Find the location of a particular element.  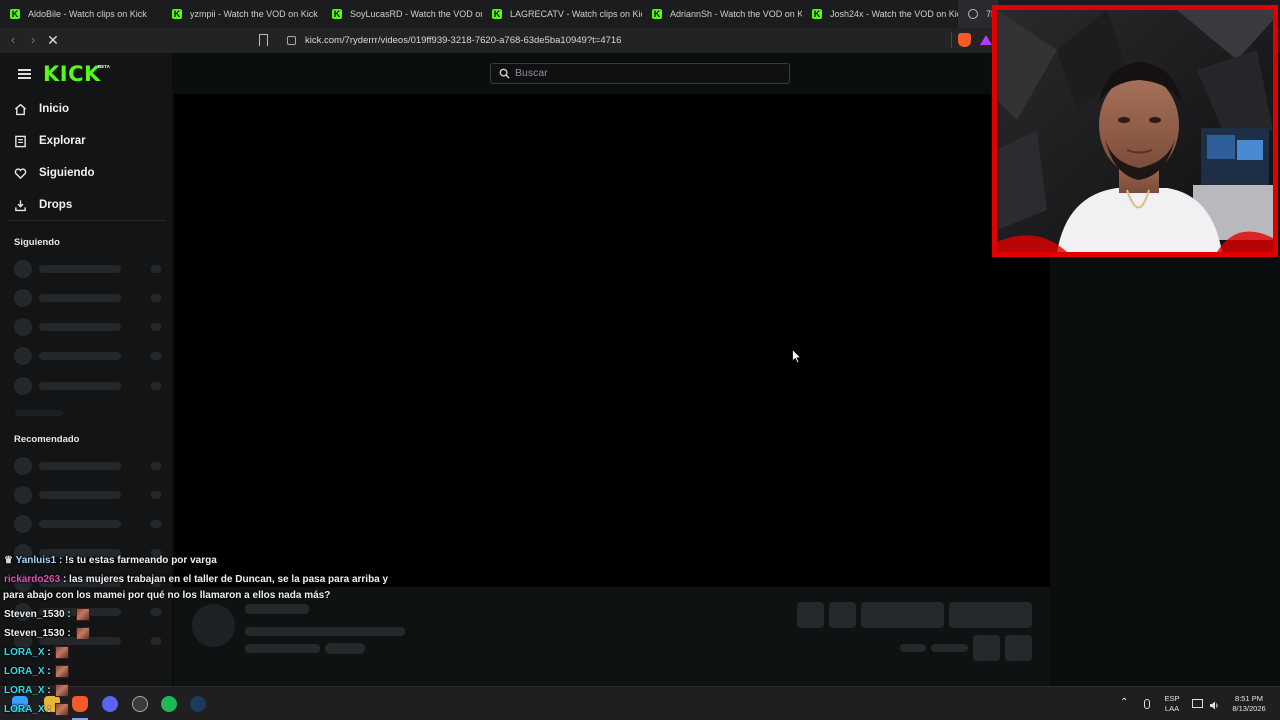

search-icon is located at coordinates (504, 73).